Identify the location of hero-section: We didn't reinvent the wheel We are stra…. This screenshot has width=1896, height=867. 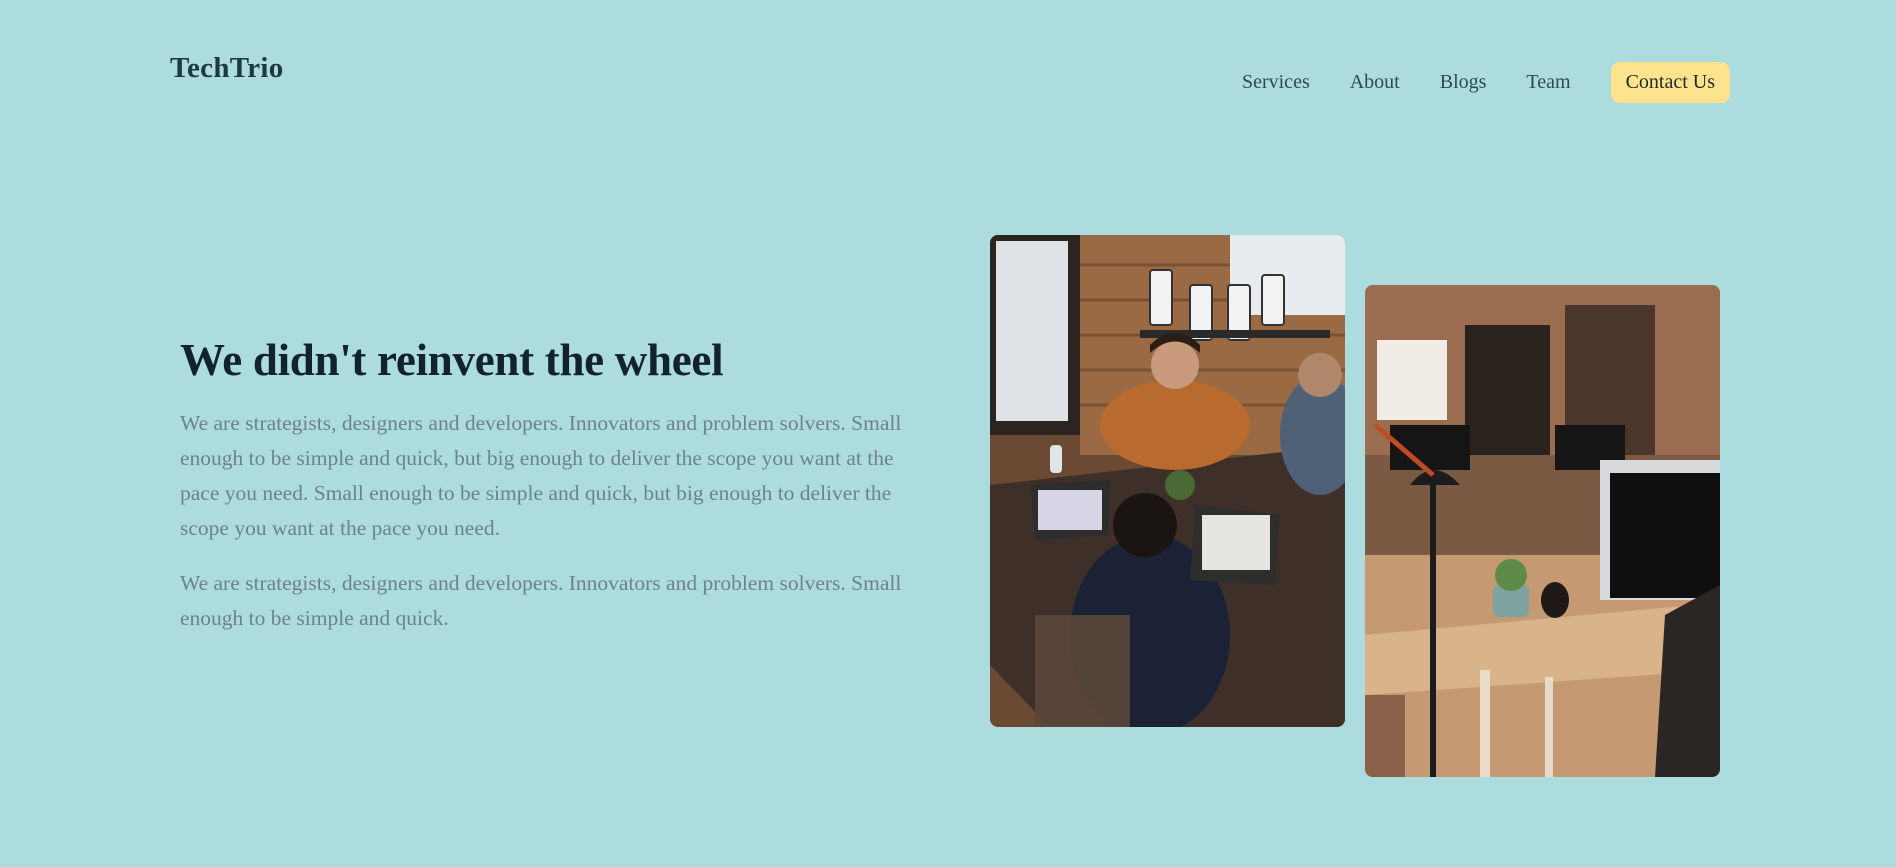
(550, 485).